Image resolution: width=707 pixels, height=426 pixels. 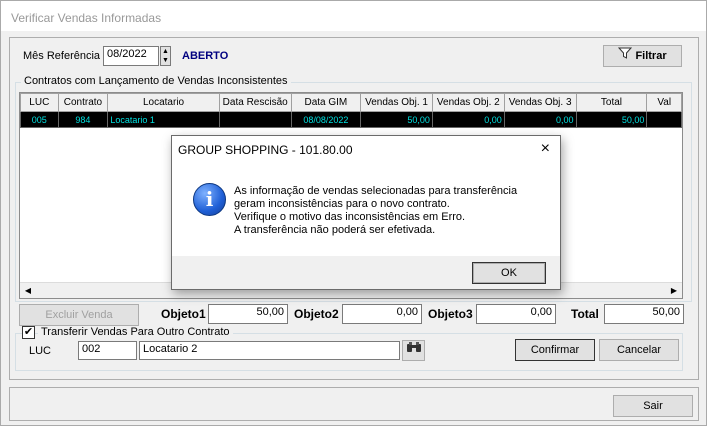 What do you see at coordinates (611, 119) in the screenshot?
I see `cell-total: 50,00` at bounding box center [611, 119].